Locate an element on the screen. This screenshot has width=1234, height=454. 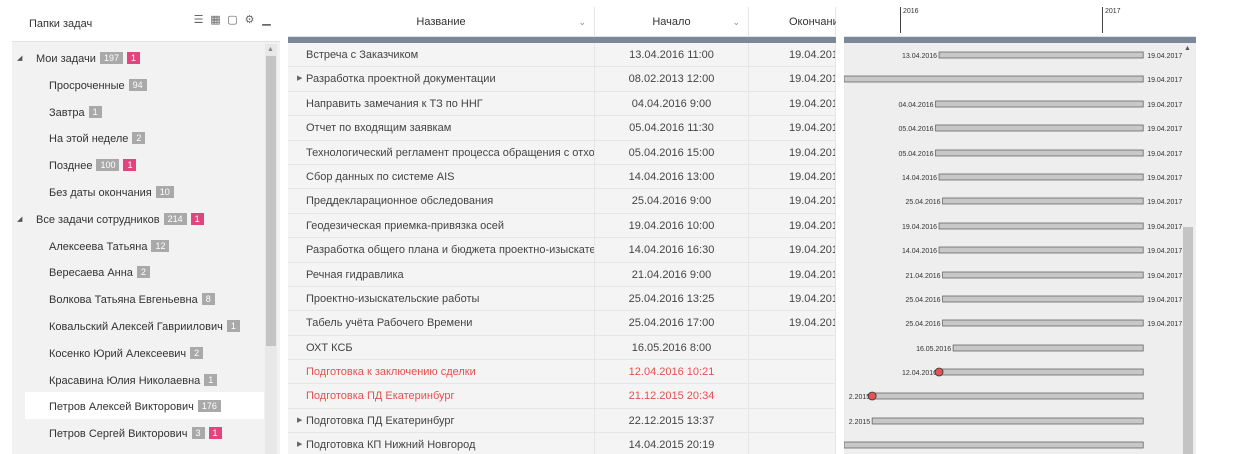
task-name-cell: ОХТ КСБ is located at coordinates (441, 348).